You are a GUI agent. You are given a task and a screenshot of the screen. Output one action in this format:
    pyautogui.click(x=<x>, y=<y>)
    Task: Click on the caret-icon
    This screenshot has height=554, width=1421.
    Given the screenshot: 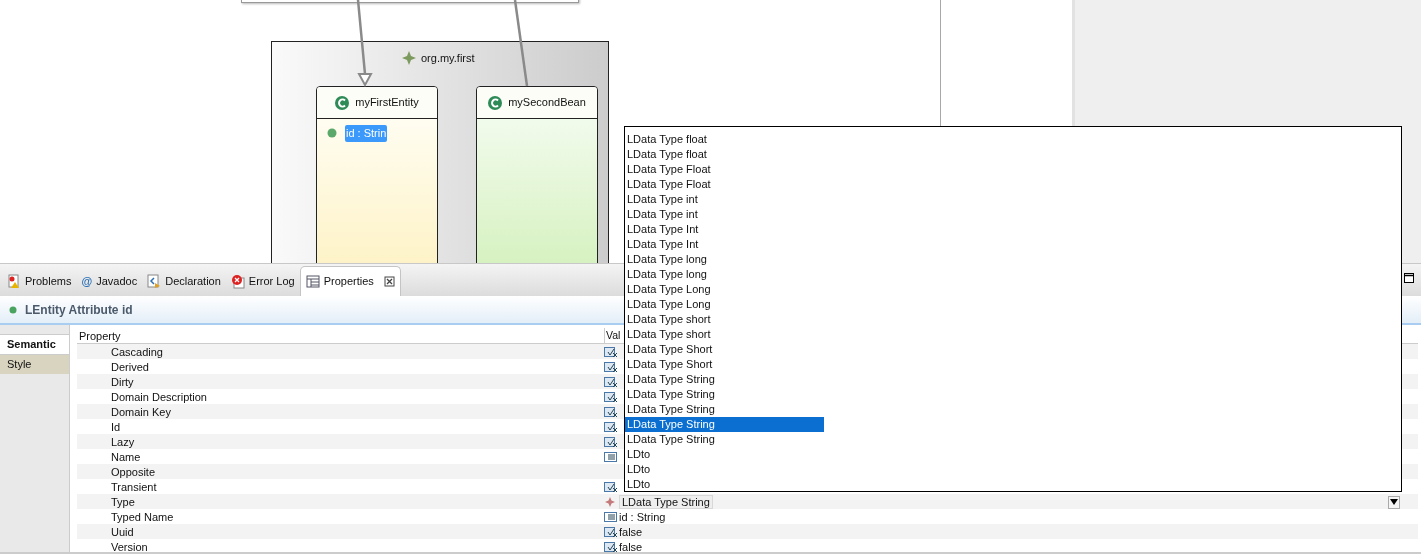 What is the action you would take?
    pyautogui.click(x=1394, y=502)
    